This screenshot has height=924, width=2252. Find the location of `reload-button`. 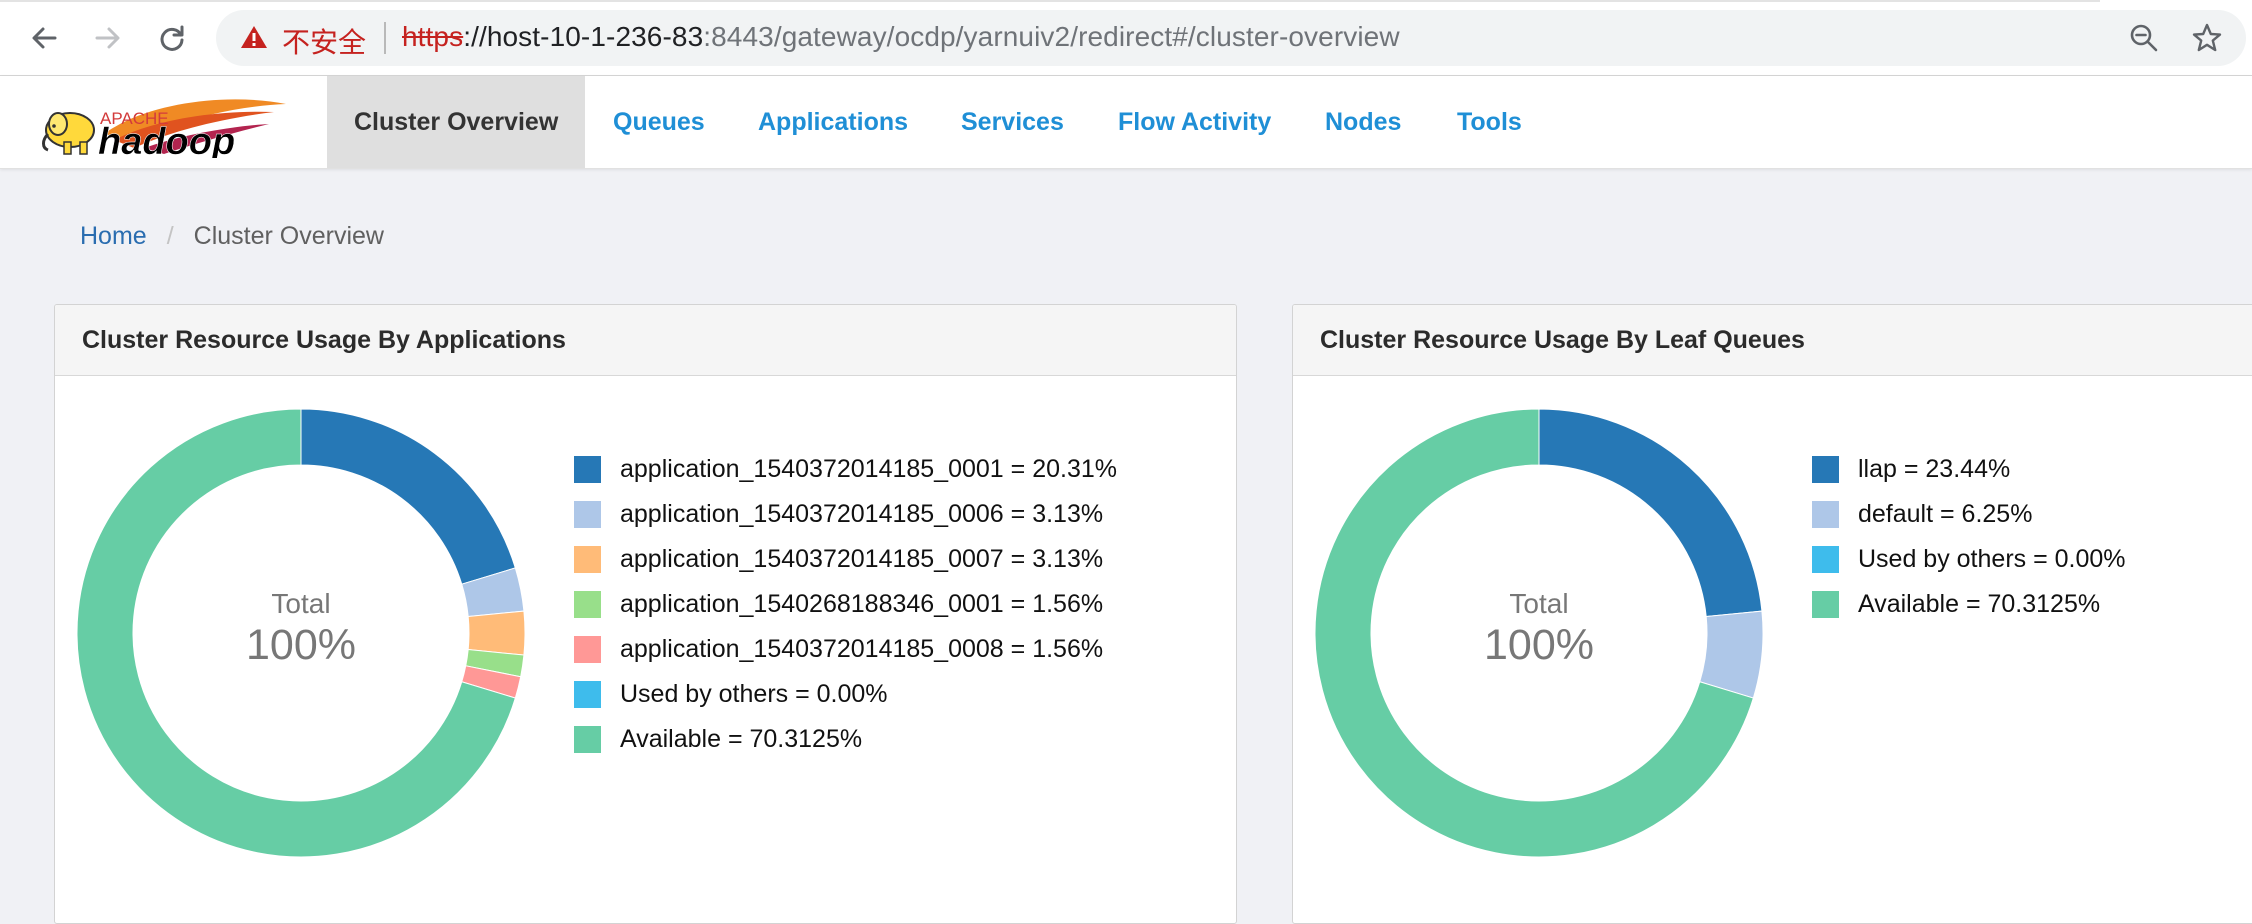

reload-button is located at coordinates (172, 38).